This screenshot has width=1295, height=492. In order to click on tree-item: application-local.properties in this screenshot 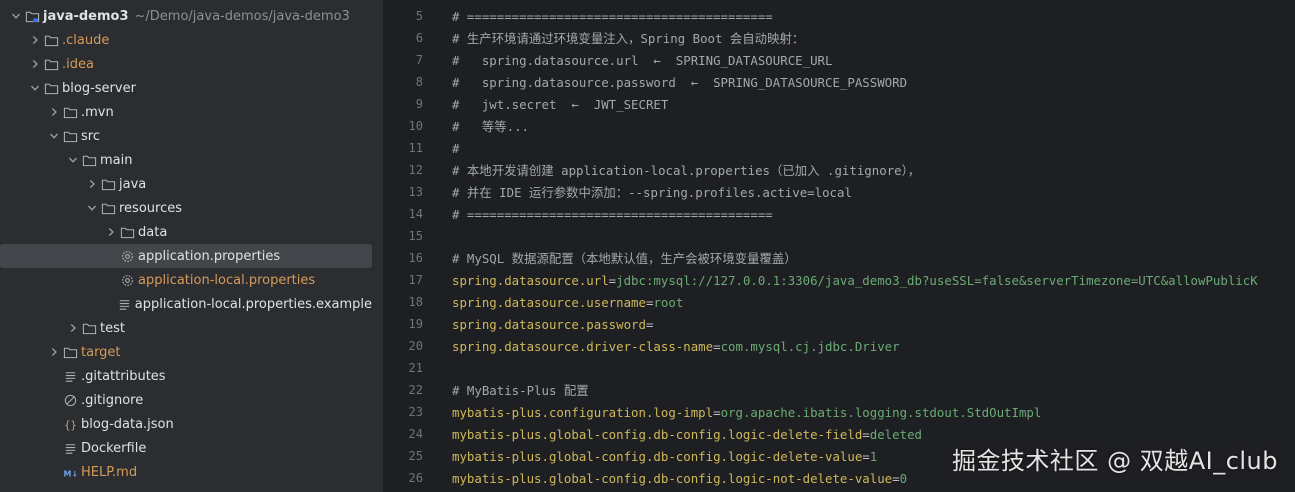, I will do `click(186, 280)`.